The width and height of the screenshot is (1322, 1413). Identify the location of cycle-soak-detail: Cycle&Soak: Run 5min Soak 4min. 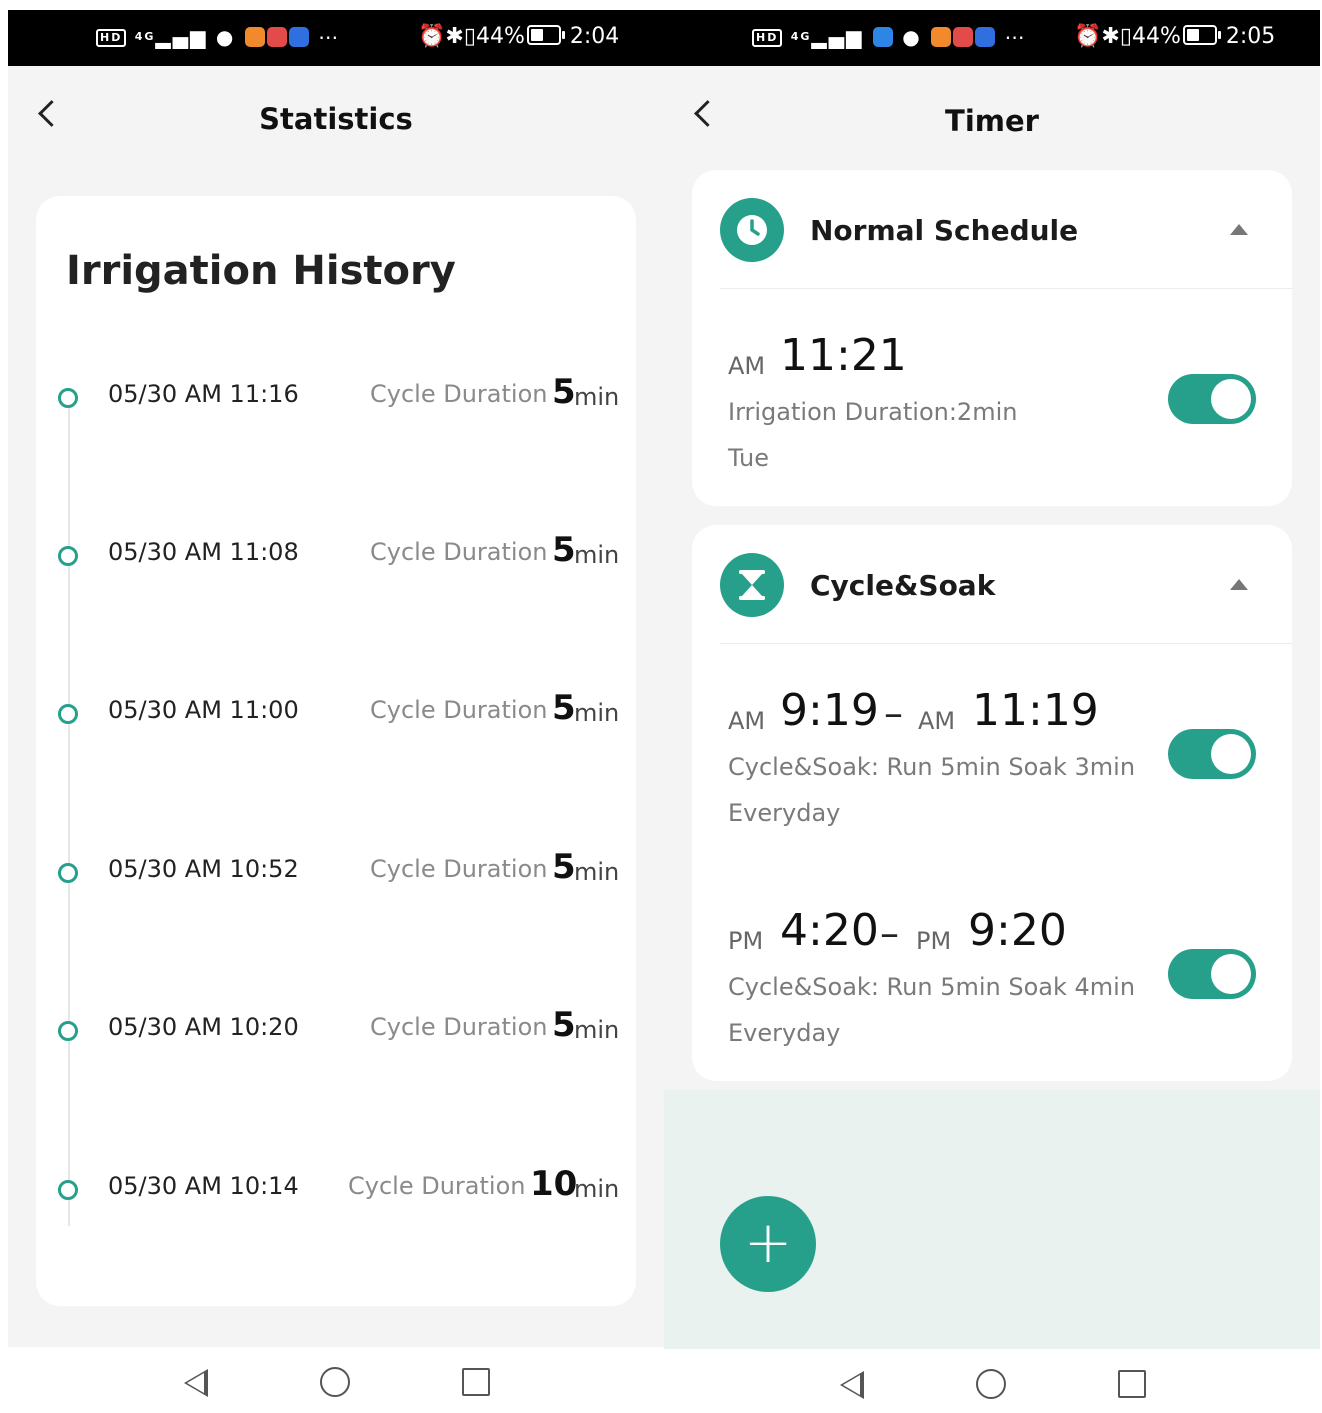
(932, 987).